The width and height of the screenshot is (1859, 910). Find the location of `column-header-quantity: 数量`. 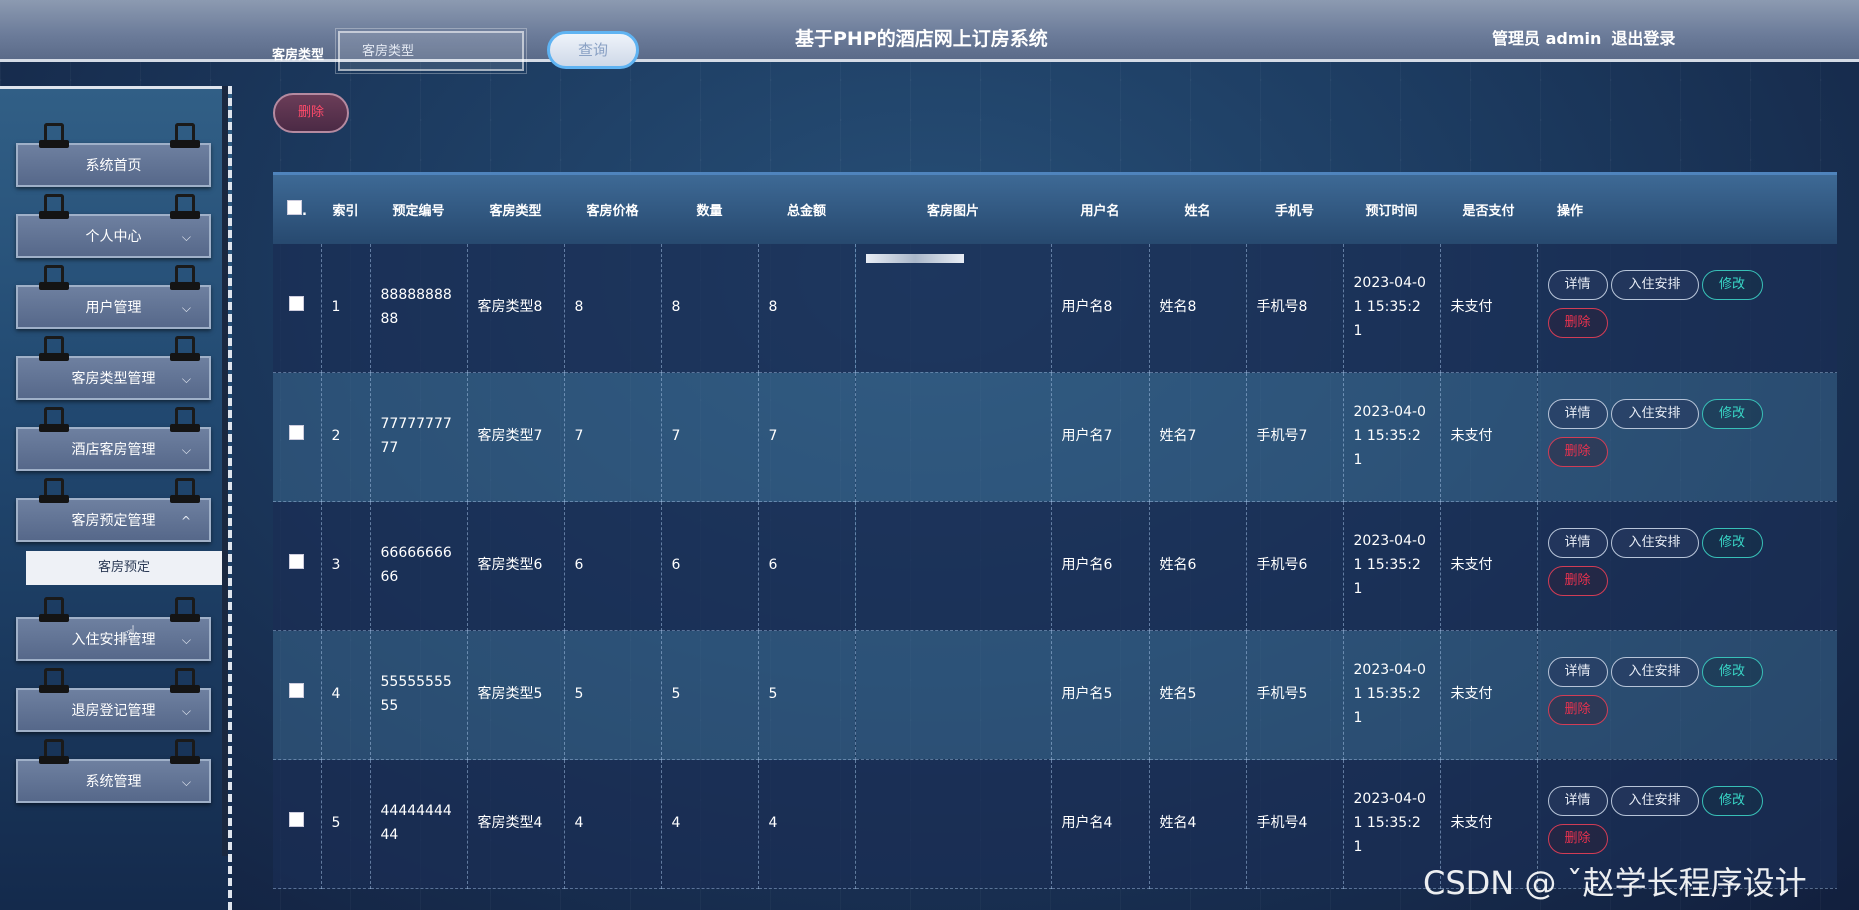

column-header-quantity: 数量 is located at coordinates (709, 208).